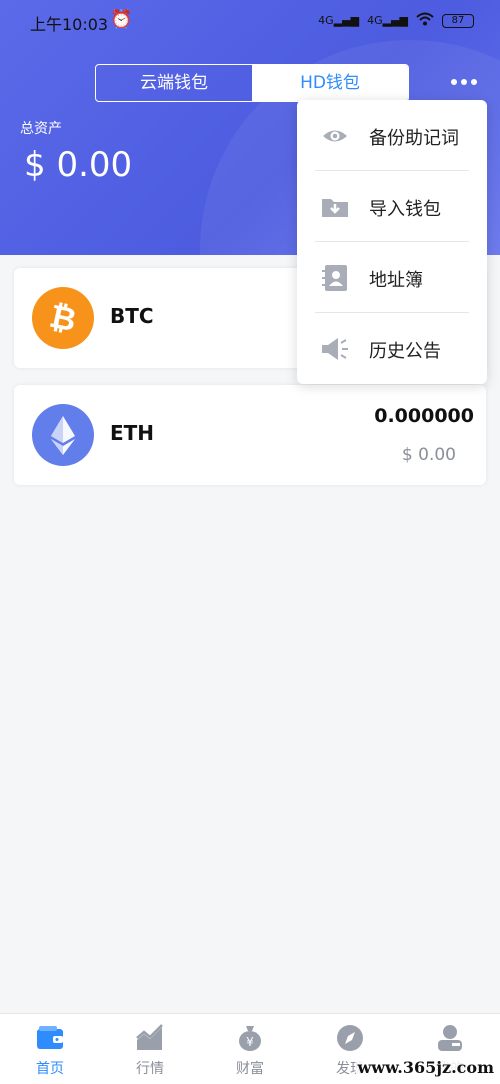  What do you see at coordinates (424, 416) in the screenshot?
I see `coin-amount: 0.000000` at bounding box center [424, 416].